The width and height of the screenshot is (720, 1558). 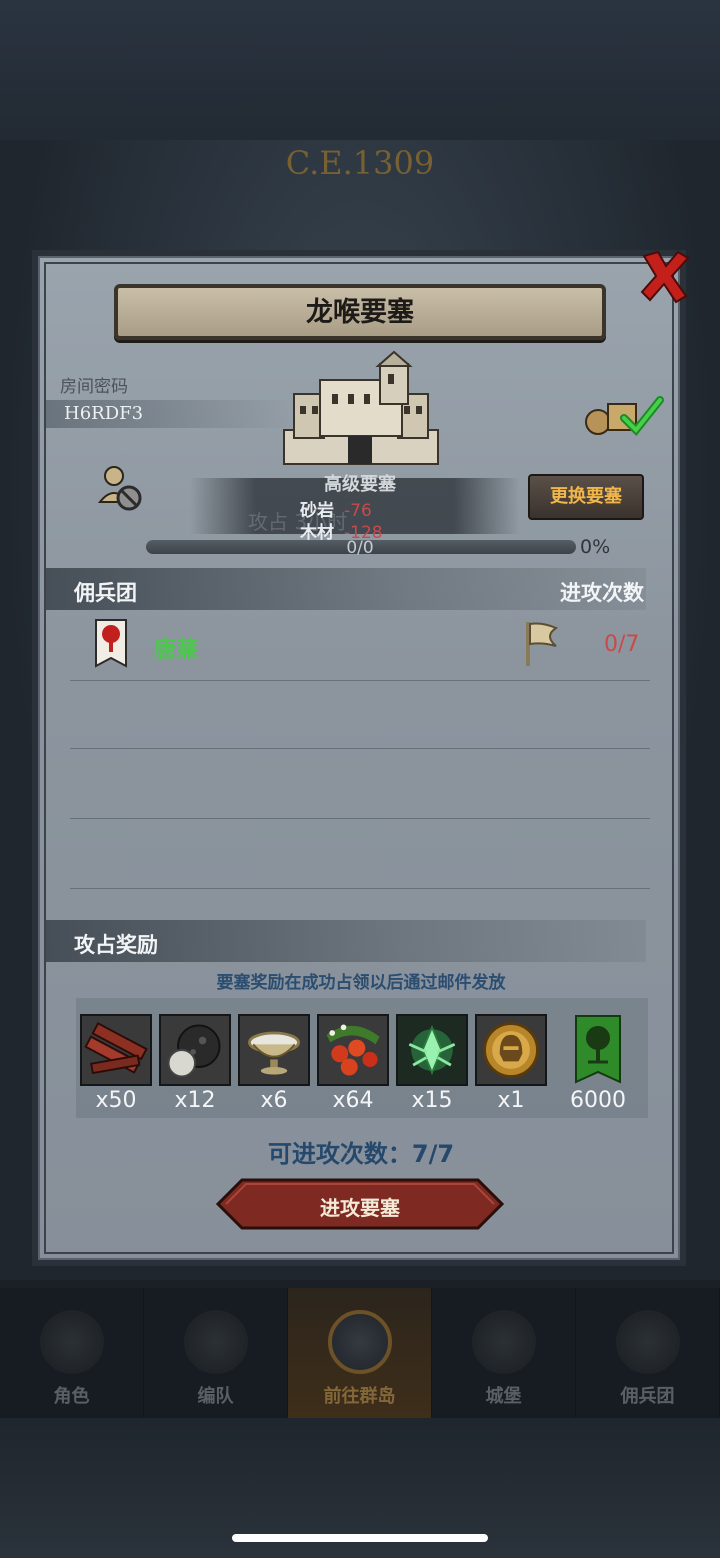 What do you see at coordinates (360, 548) in the screenshot?
I see `progress-count: 0/0` at bounding box center [360, 548].